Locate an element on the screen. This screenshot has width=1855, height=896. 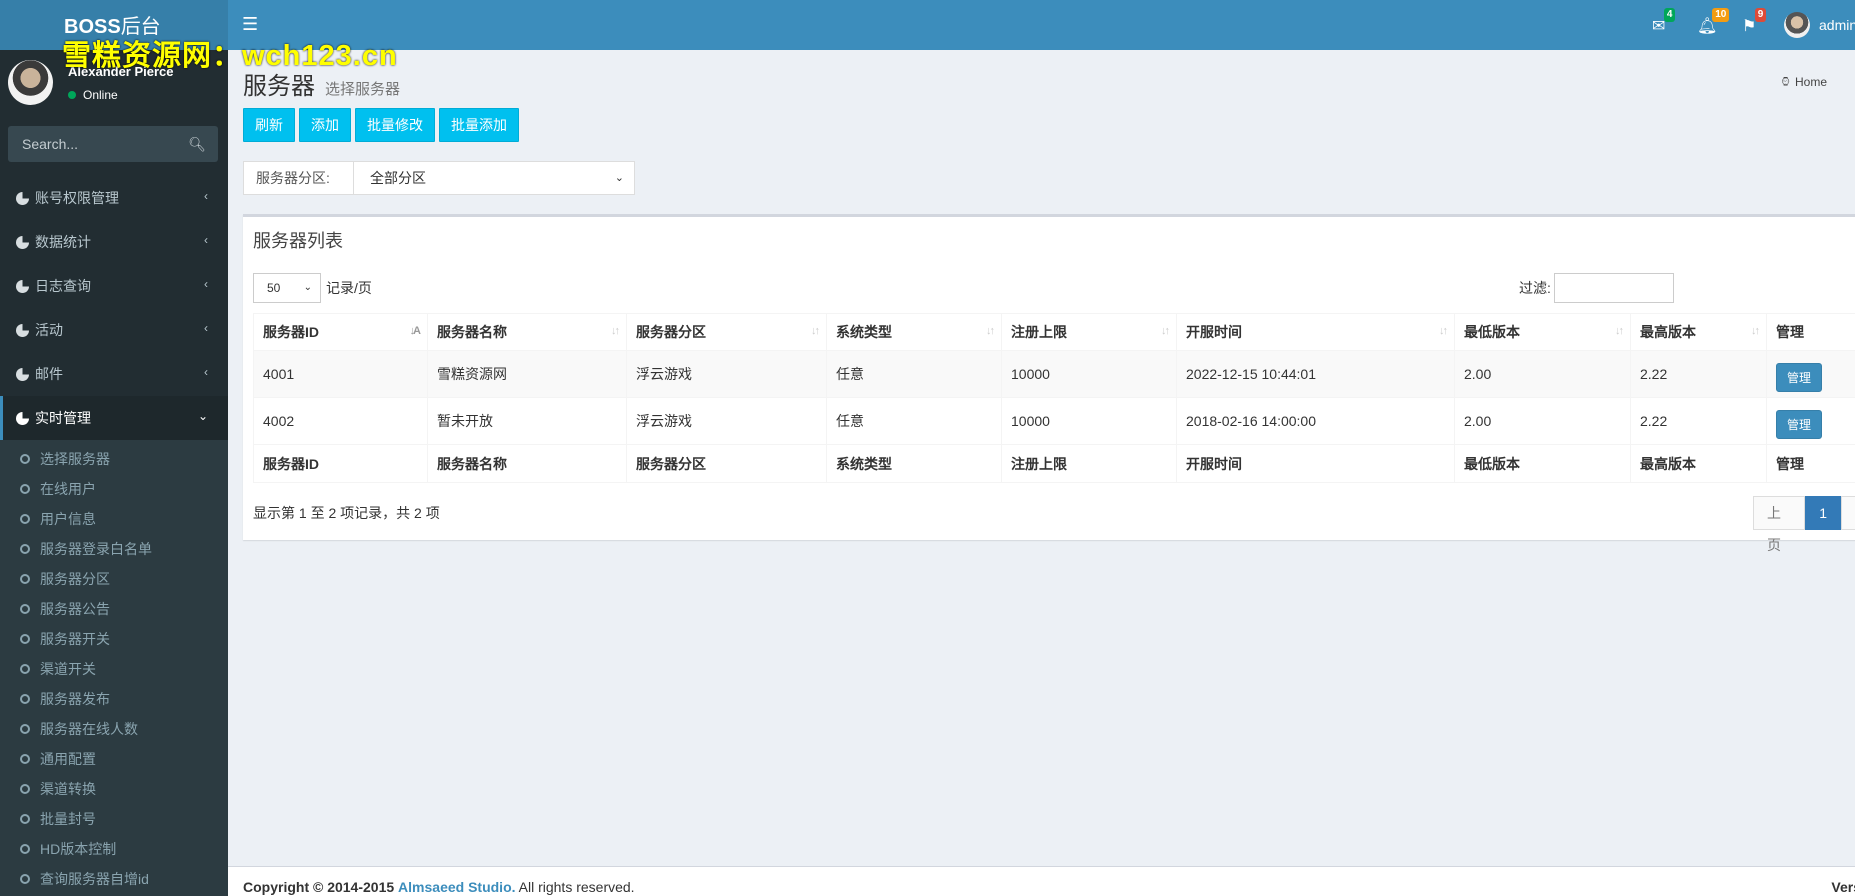
sidebar-item-logs: 日志查询 ‹ is located at coordinates (114, 286).